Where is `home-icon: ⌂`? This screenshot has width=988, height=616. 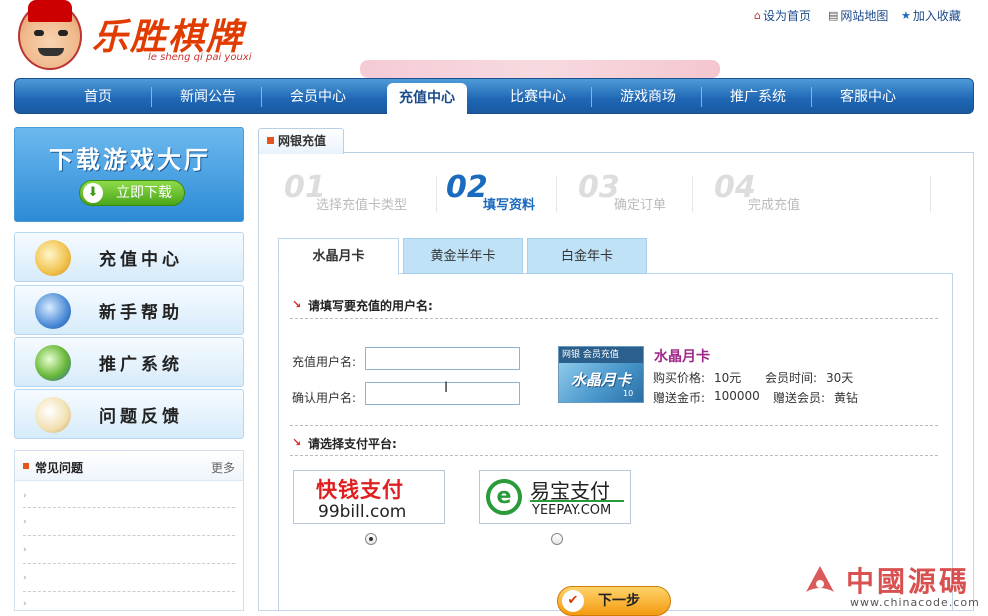
home-icon: ⌂ is located at coordinates (757, 15).